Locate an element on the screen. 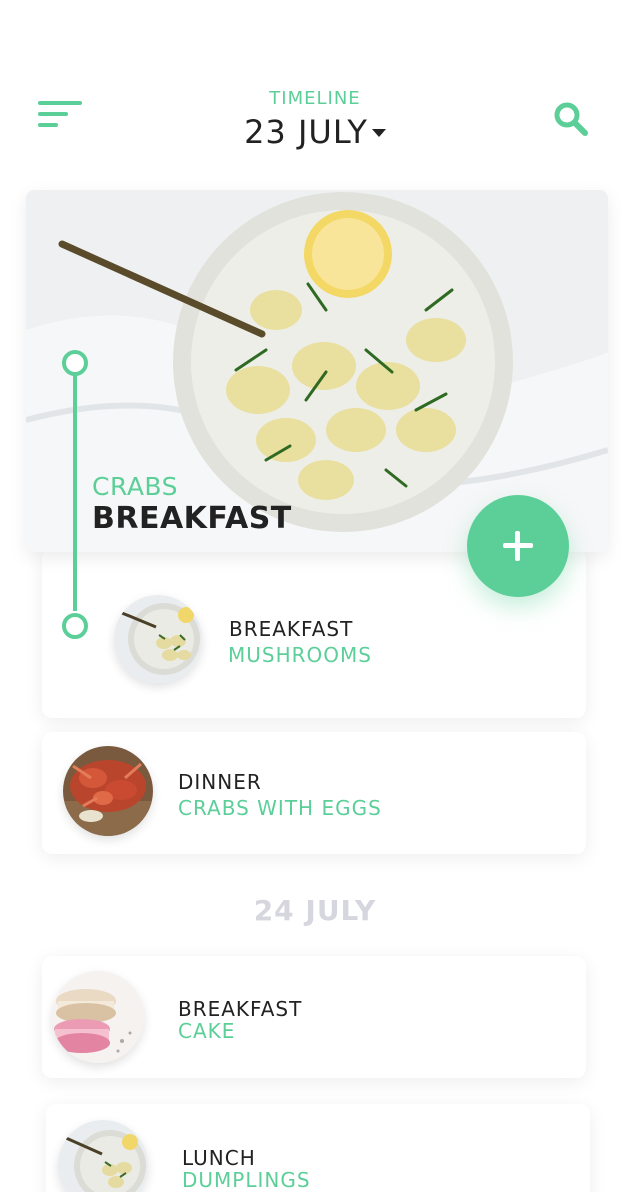 The image size is (630, 1192). timeline-dot-start is located at coordinates (75, 363).